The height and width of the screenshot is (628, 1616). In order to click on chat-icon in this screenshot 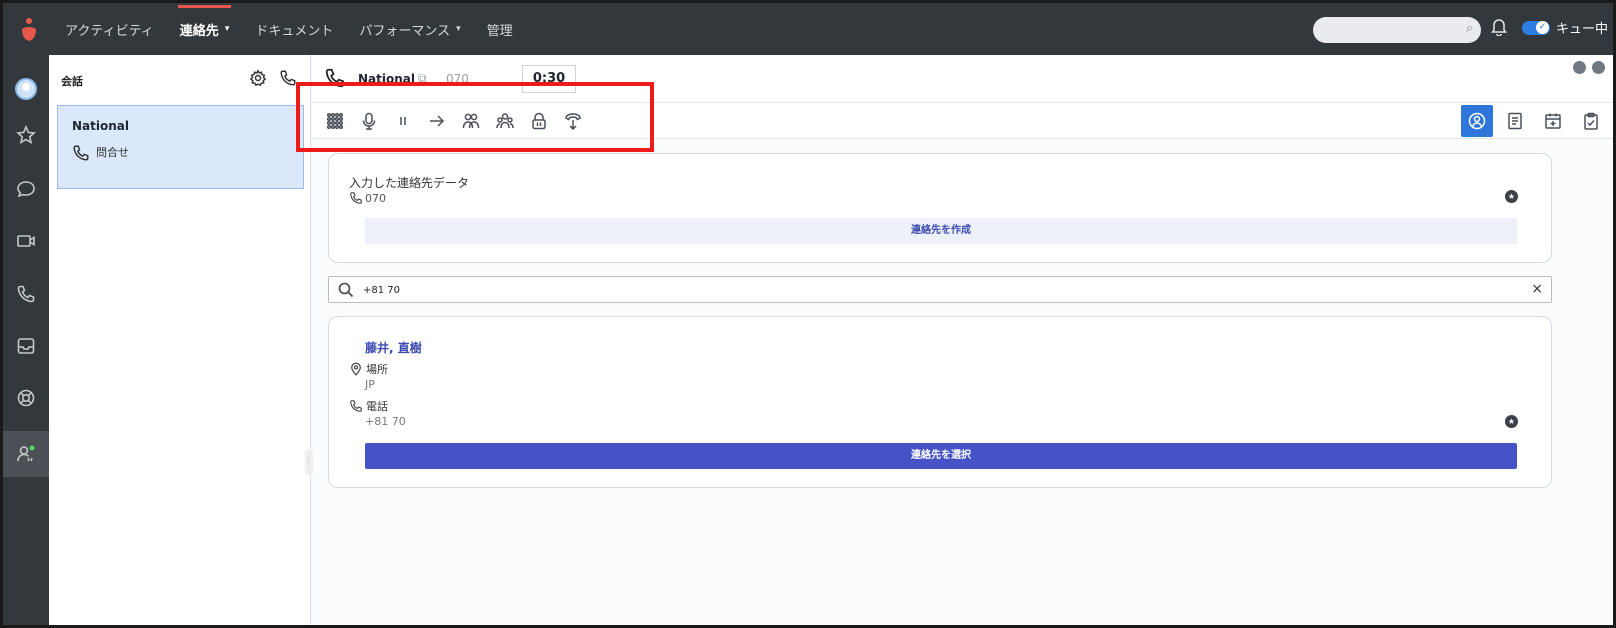, I will do `click(26, 189)`.